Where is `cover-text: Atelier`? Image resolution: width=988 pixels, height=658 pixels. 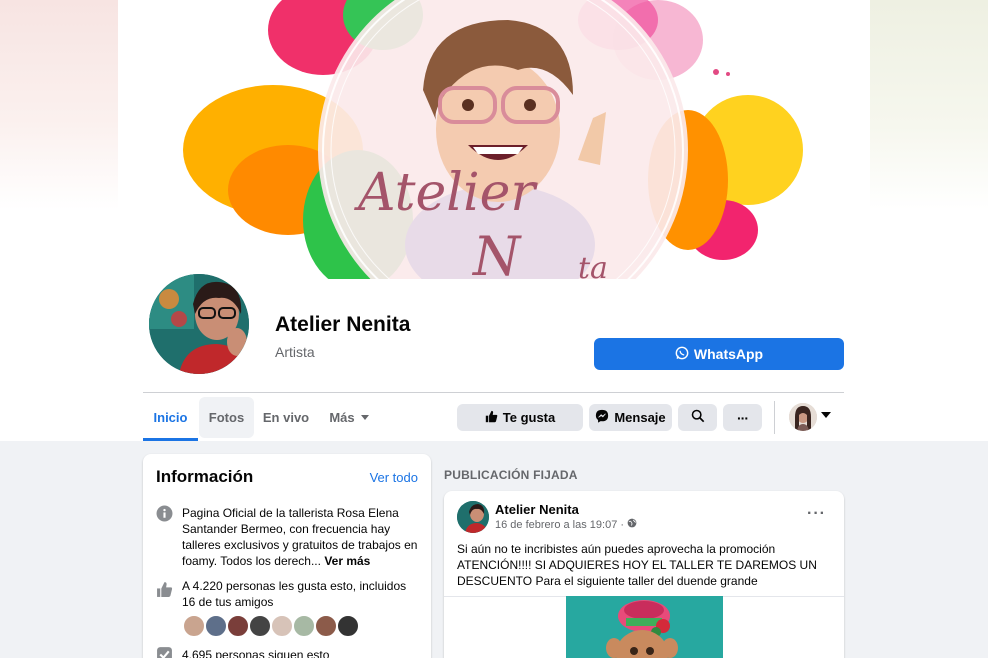 cover-text: Atelier is located at coordinates (446, 193).